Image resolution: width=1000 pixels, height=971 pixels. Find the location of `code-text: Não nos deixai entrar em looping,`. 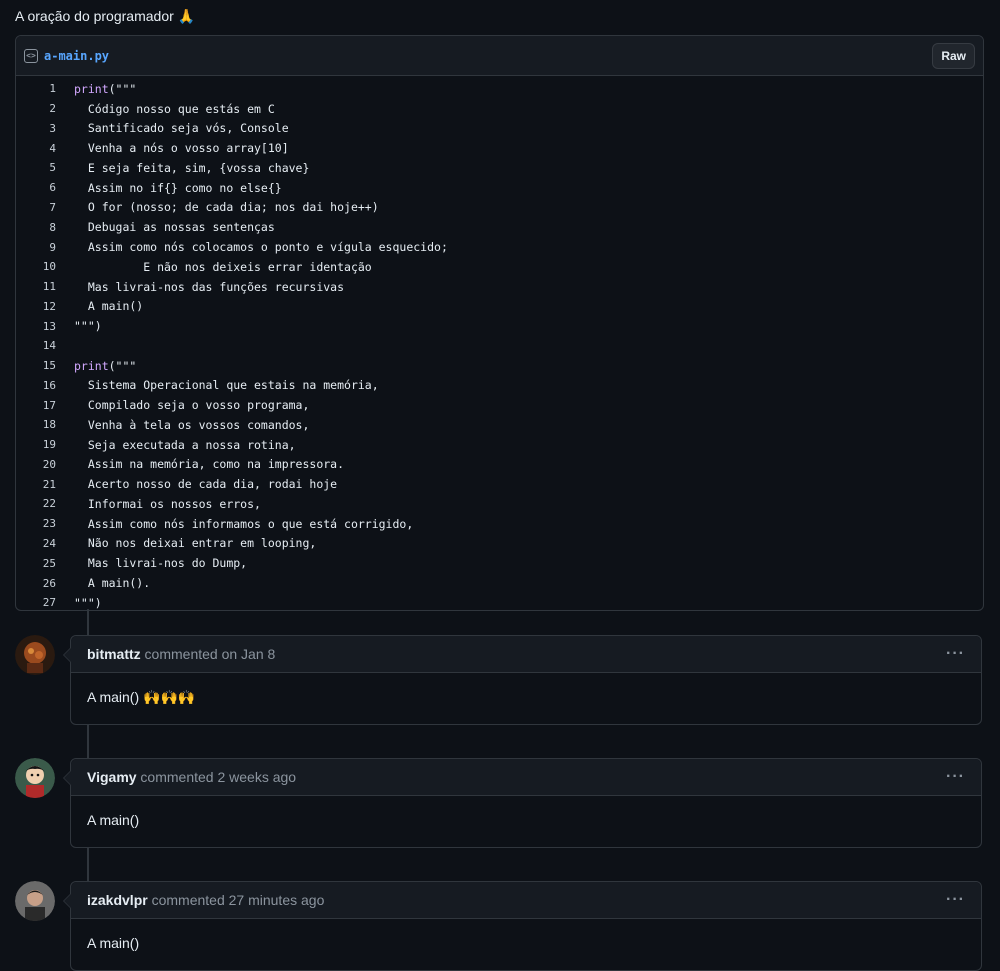

code-text: Não nos deixai entrar em looping, is located at coordinates (195, 543).